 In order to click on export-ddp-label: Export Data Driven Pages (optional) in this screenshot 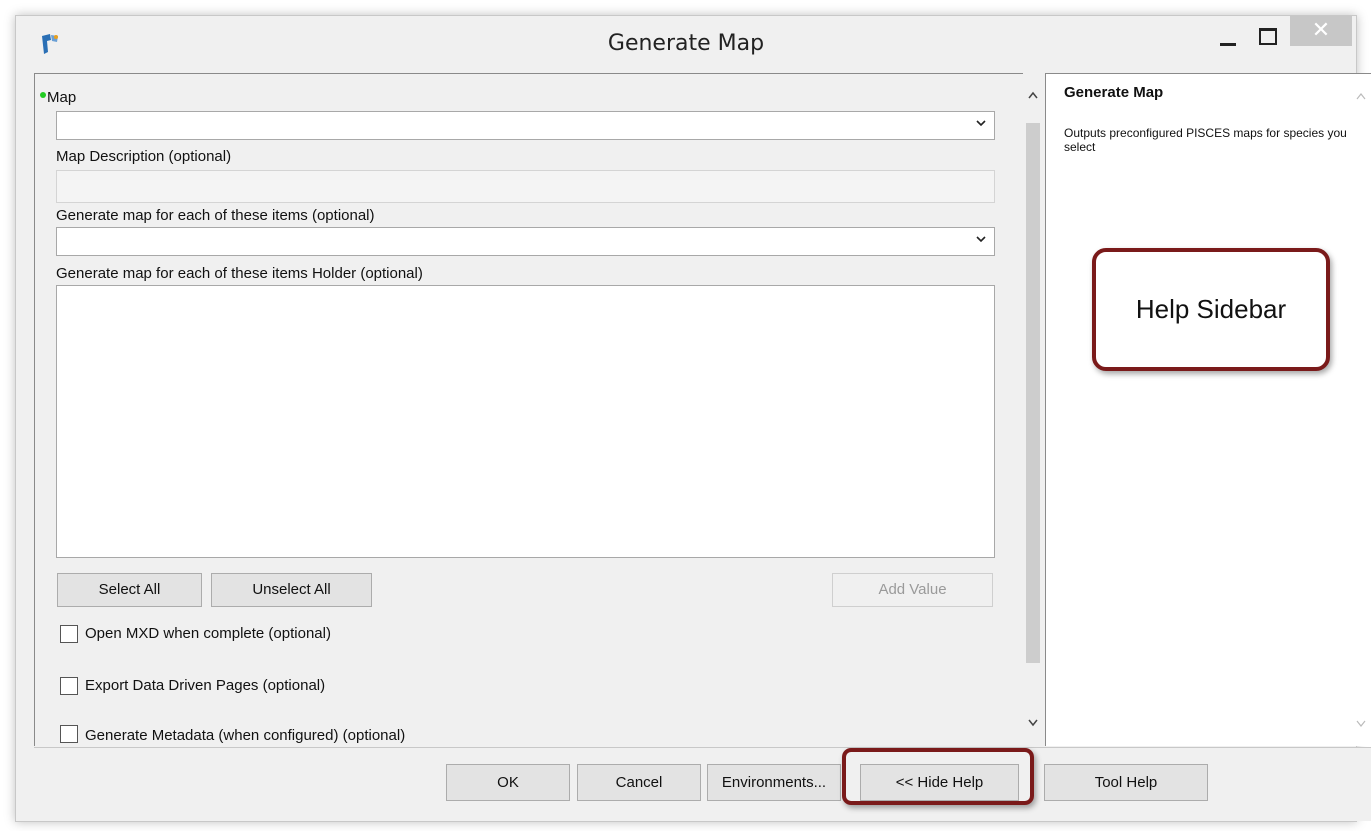, I will do `click(205, 685)`.